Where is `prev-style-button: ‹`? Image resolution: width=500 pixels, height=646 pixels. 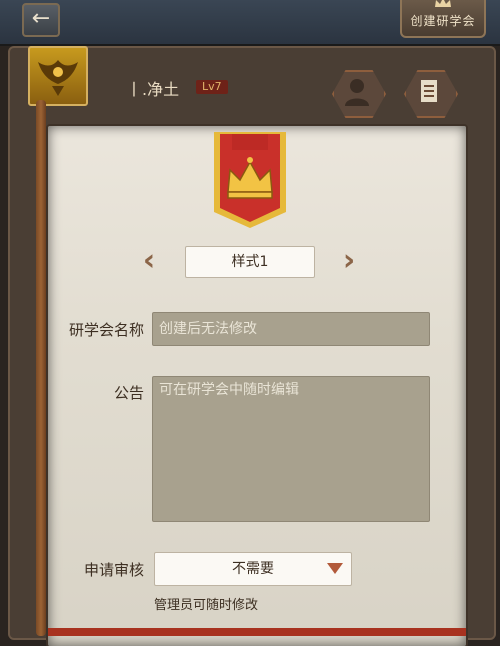
prev-style-button: ‹ is located at coordinates (149, 261).